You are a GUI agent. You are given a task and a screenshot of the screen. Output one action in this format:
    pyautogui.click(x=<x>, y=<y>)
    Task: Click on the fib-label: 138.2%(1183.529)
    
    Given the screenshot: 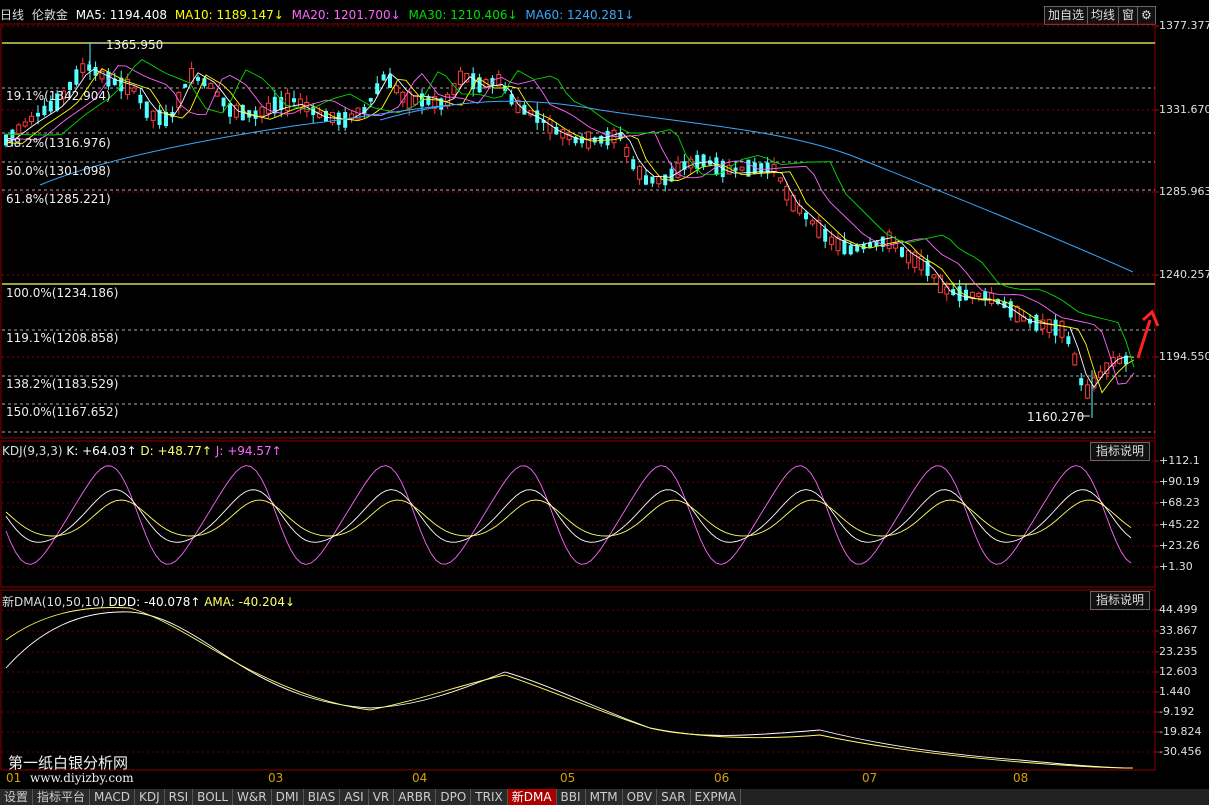 What is the action you would take?
    pyautogui.click(x=62, y=384)
    